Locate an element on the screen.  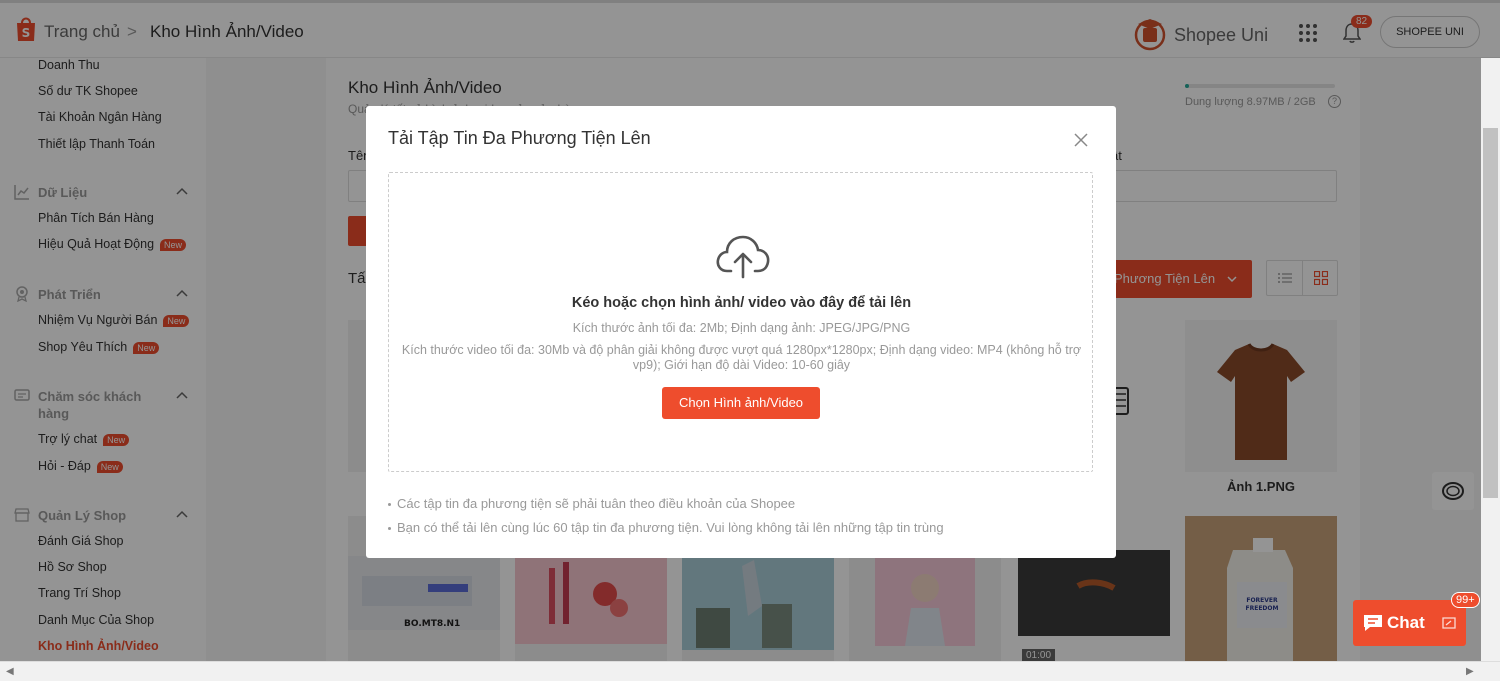
chat-unread-badge: 99+ is located at coordinates (1465, 600).